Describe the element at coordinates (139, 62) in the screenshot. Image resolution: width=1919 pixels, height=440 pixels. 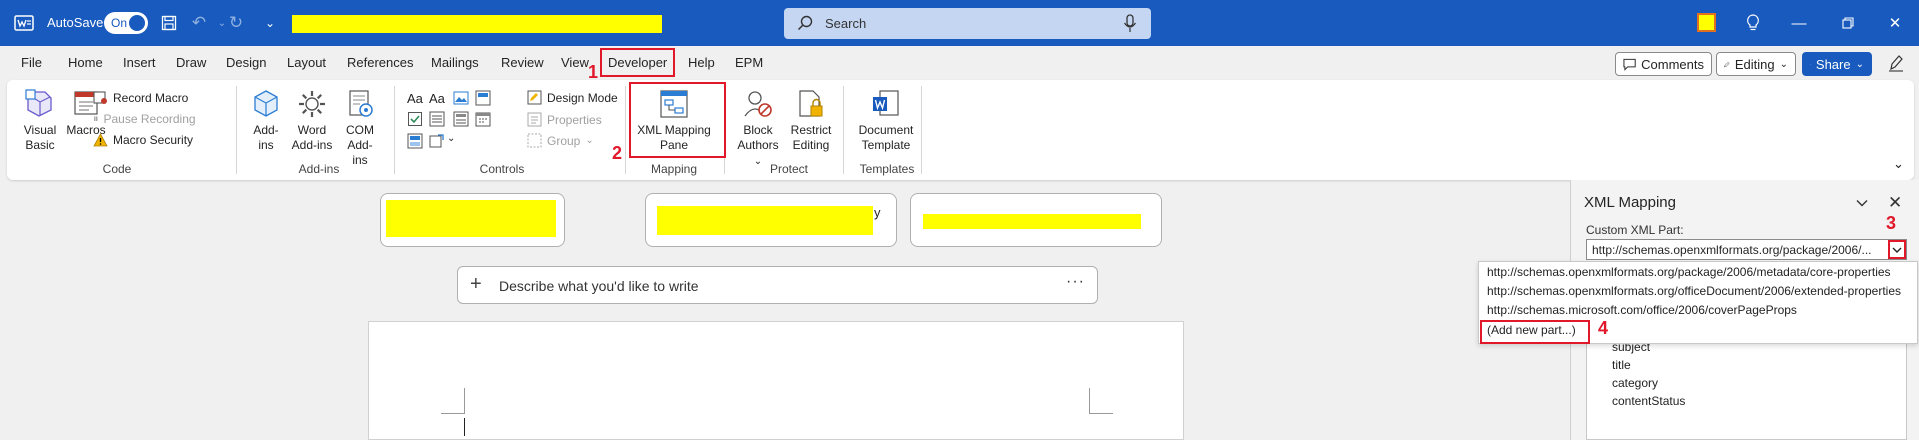
I see `tab-insert: Insert` at that location.